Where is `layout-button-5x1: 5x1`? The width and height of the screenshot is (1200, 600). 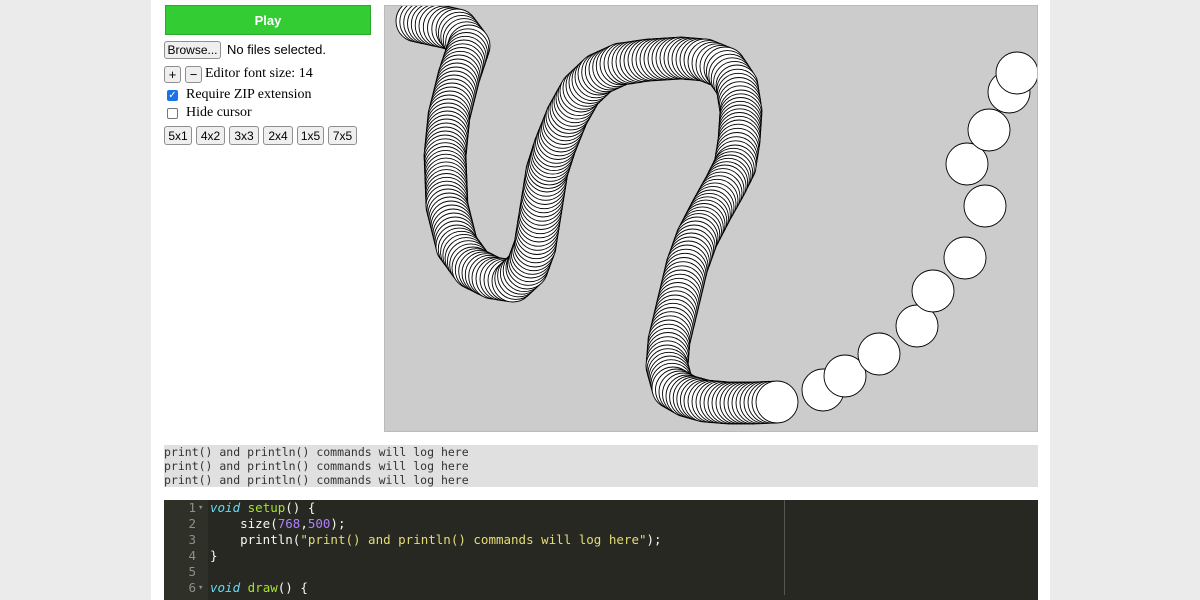 layout-button-5x1: 5x1 is located at coordinates (178, 135).